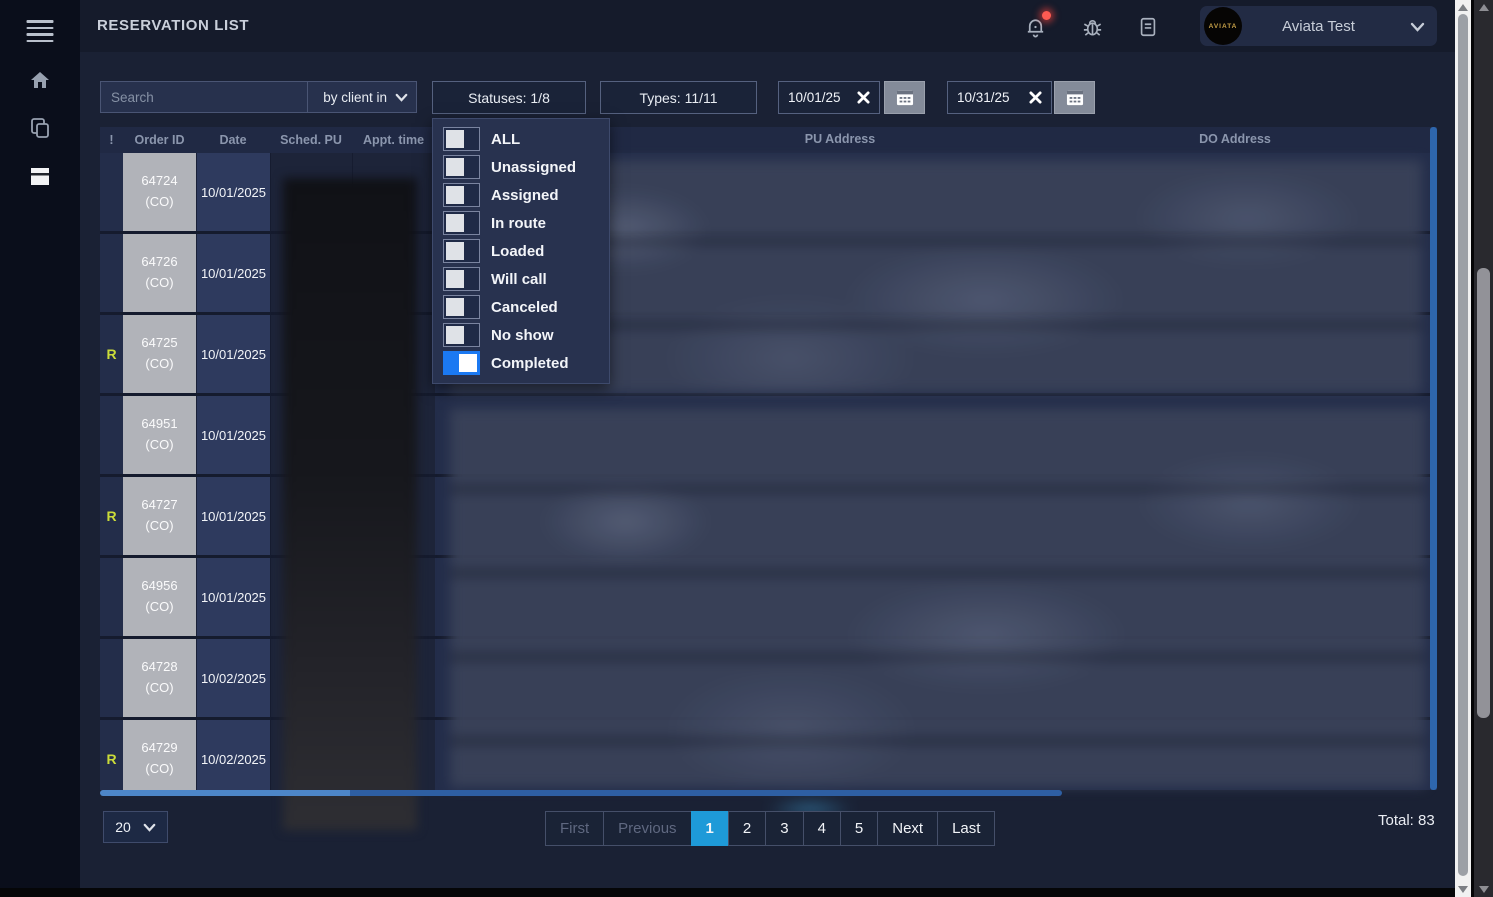 The width and height of the screenshot is (1493, 897). What do you see at coordinates (814, 97) in the screenshot?
I see `date-from-value: 10/01/25` at bounding box center [814, 97].